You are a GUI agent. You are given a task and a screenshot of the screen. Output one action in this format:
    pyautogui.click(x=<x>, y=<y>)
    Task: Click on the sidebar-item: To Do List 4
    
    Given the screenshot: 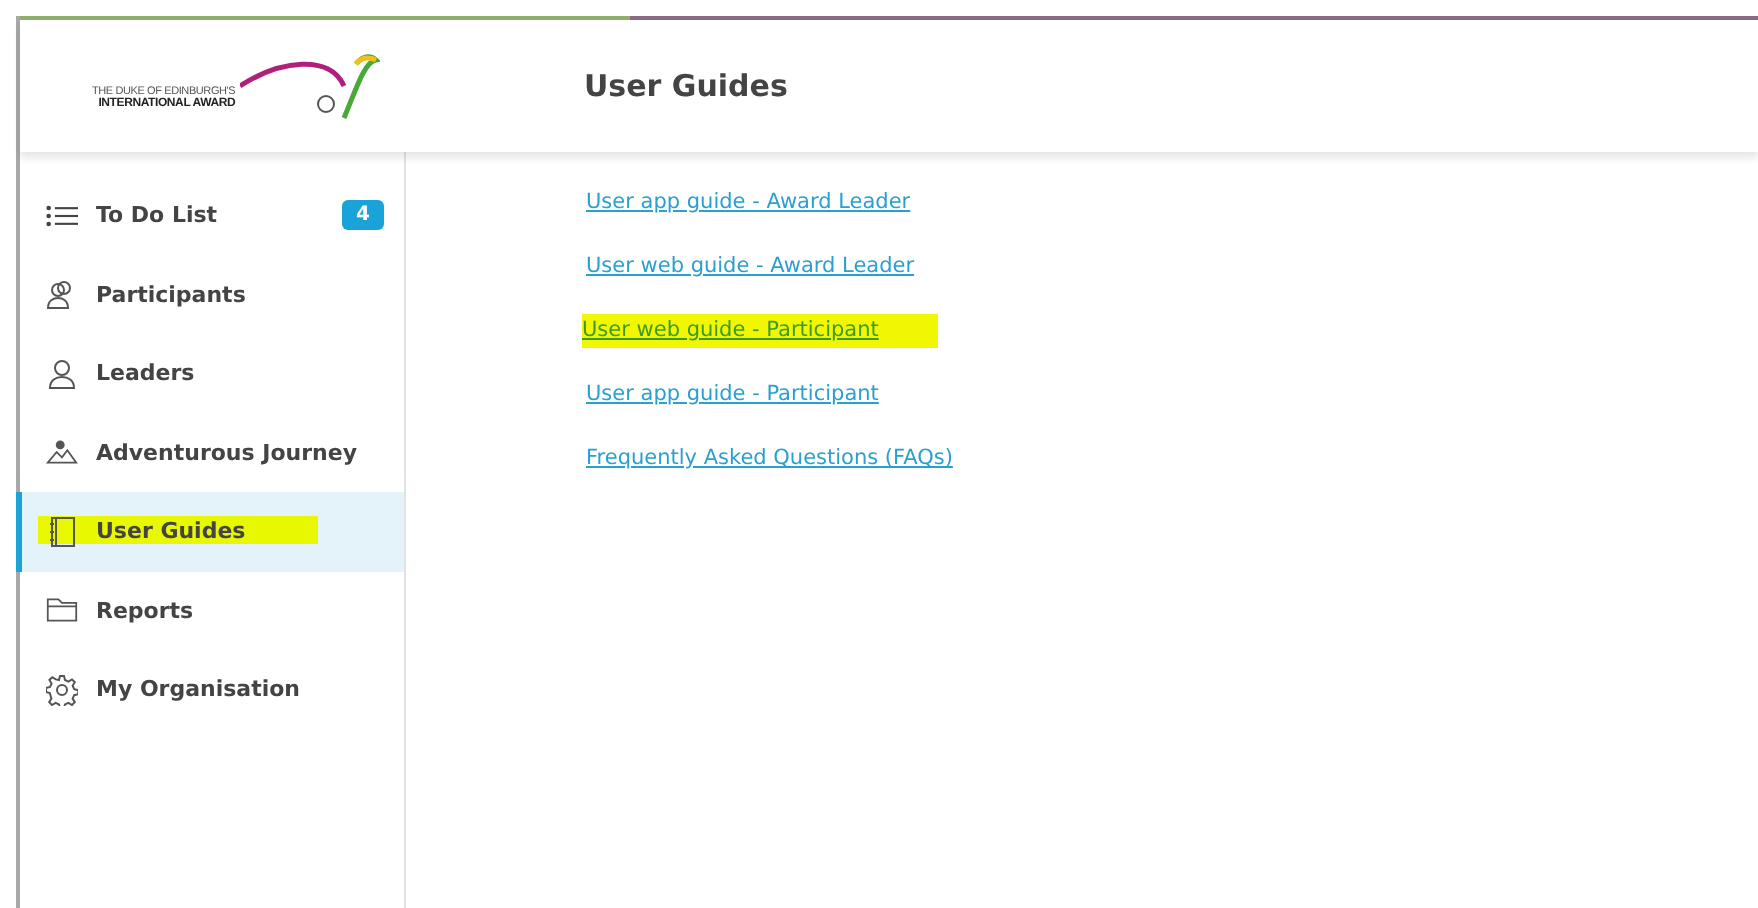 What is the action you would take?
    pyautogui.click(x=210, y=215)
    